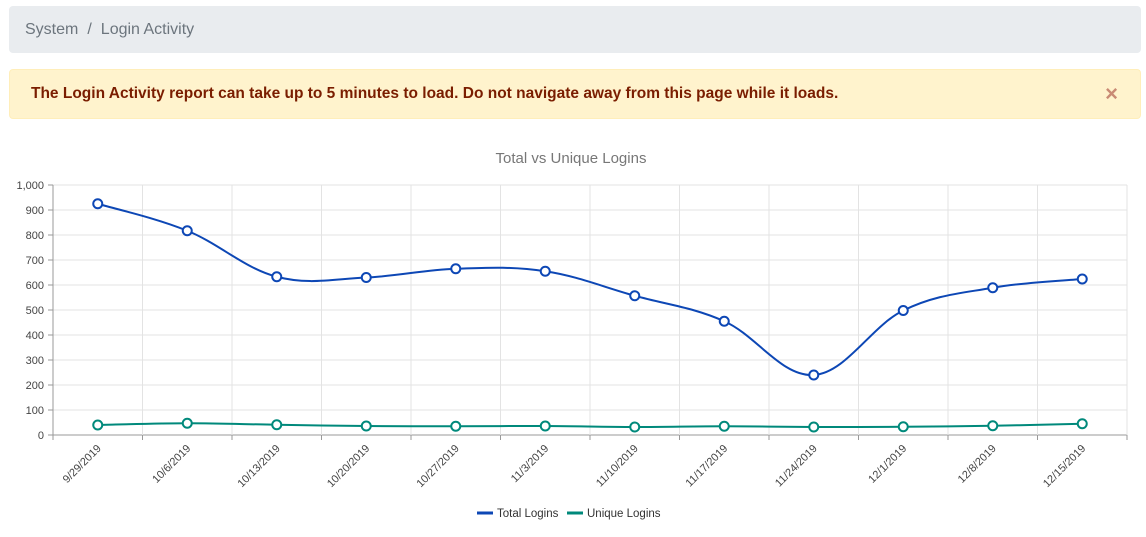 The width and height of the screenshot is (1146, 537). Describe the element at coordinates (575, 29) in the screenshot. I see `breadcrumb: System / Login Activity` at that location.